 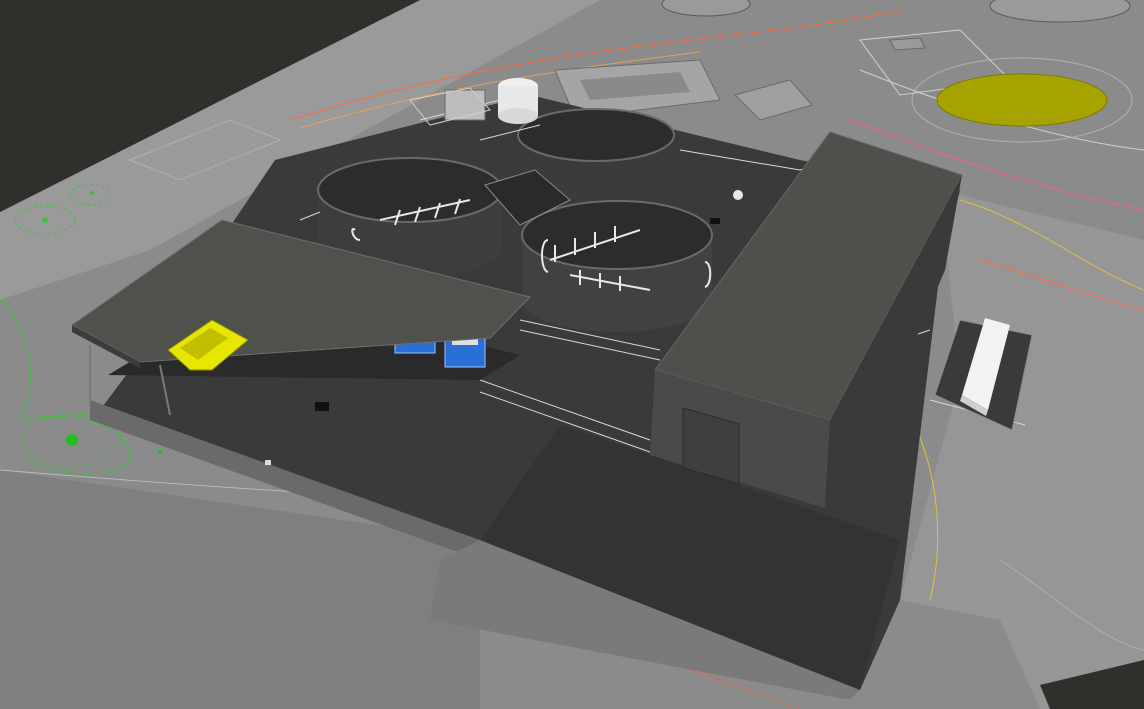 What do you see at coordinates (617, 266) in the screenshot?
I see `tank-front` at bounding box center [617, 266].